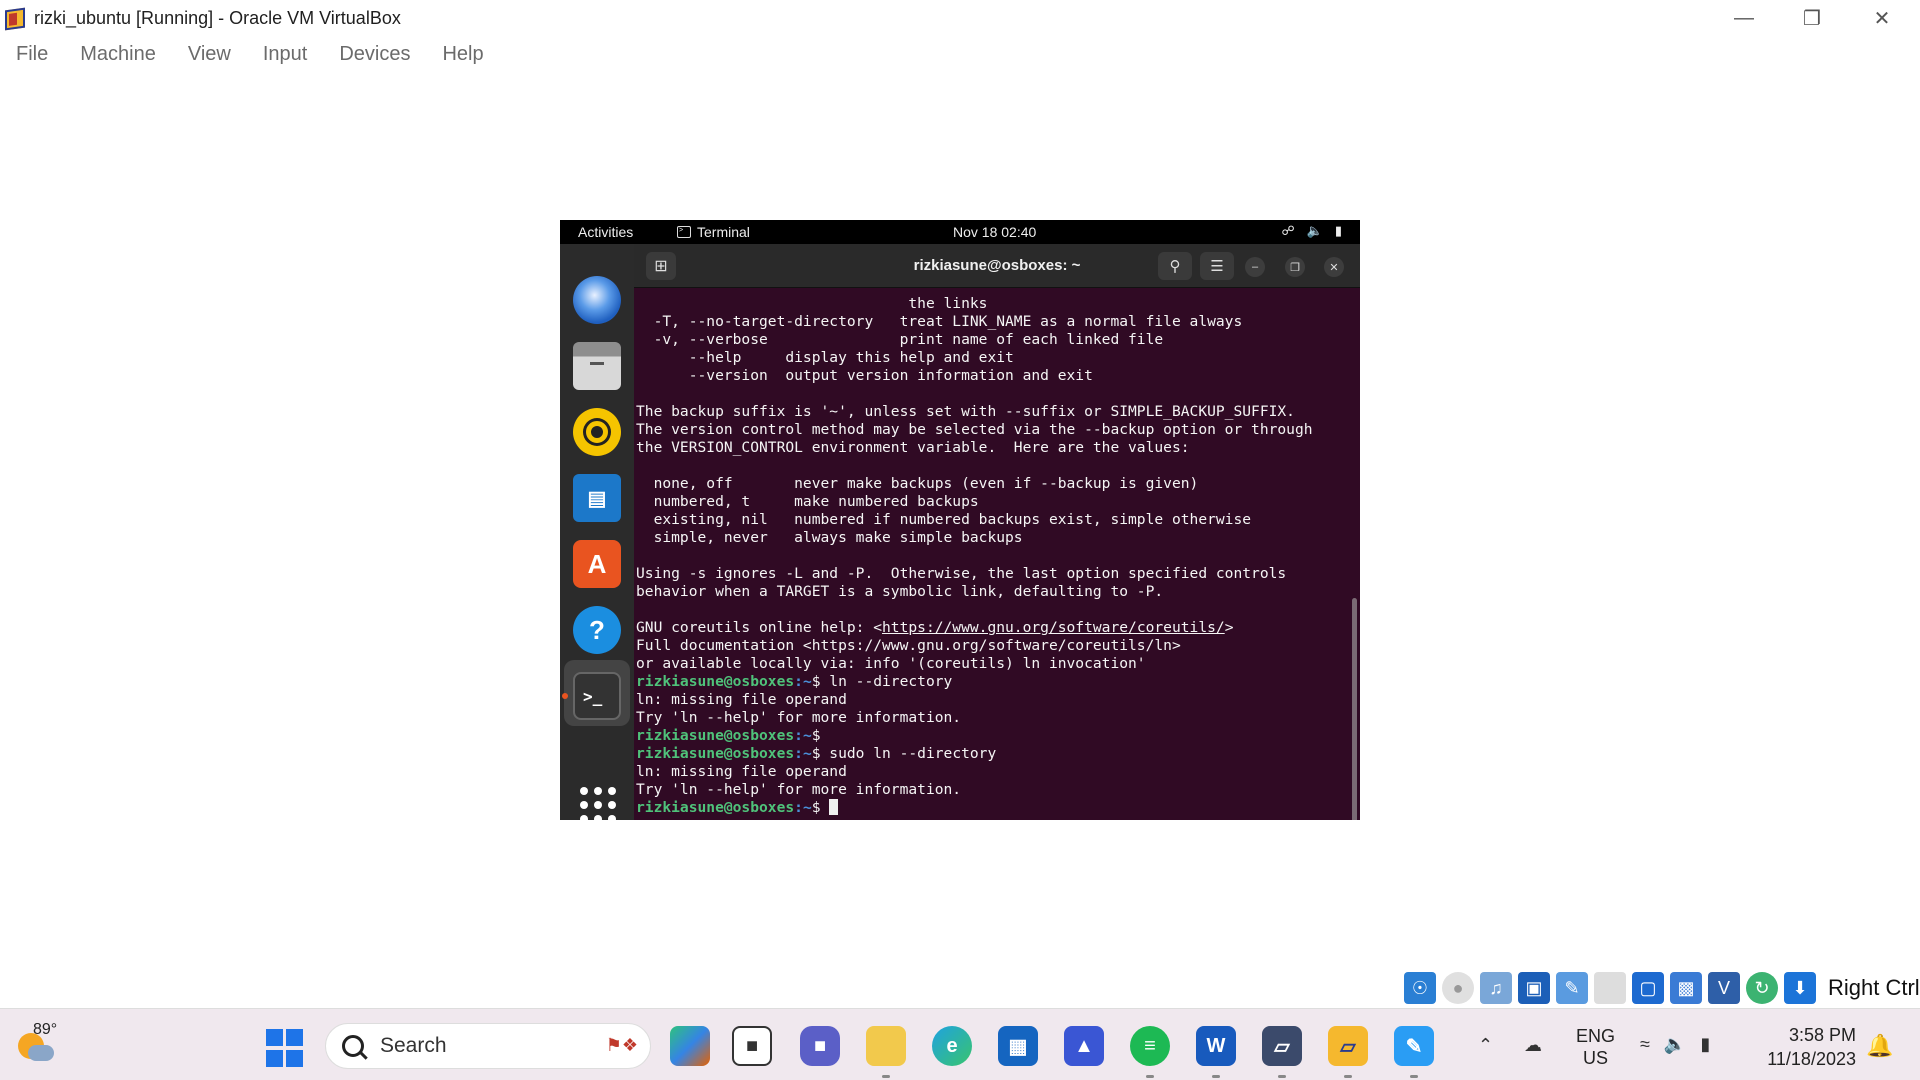 The height and width of the screenshot is (1080, 1920). What do you see at coordinates (1808, 1047) in the screenshot?
I see `taskbar-clock: 3:58 PM 11/18/2023` at bounding box center [1808, 1047].